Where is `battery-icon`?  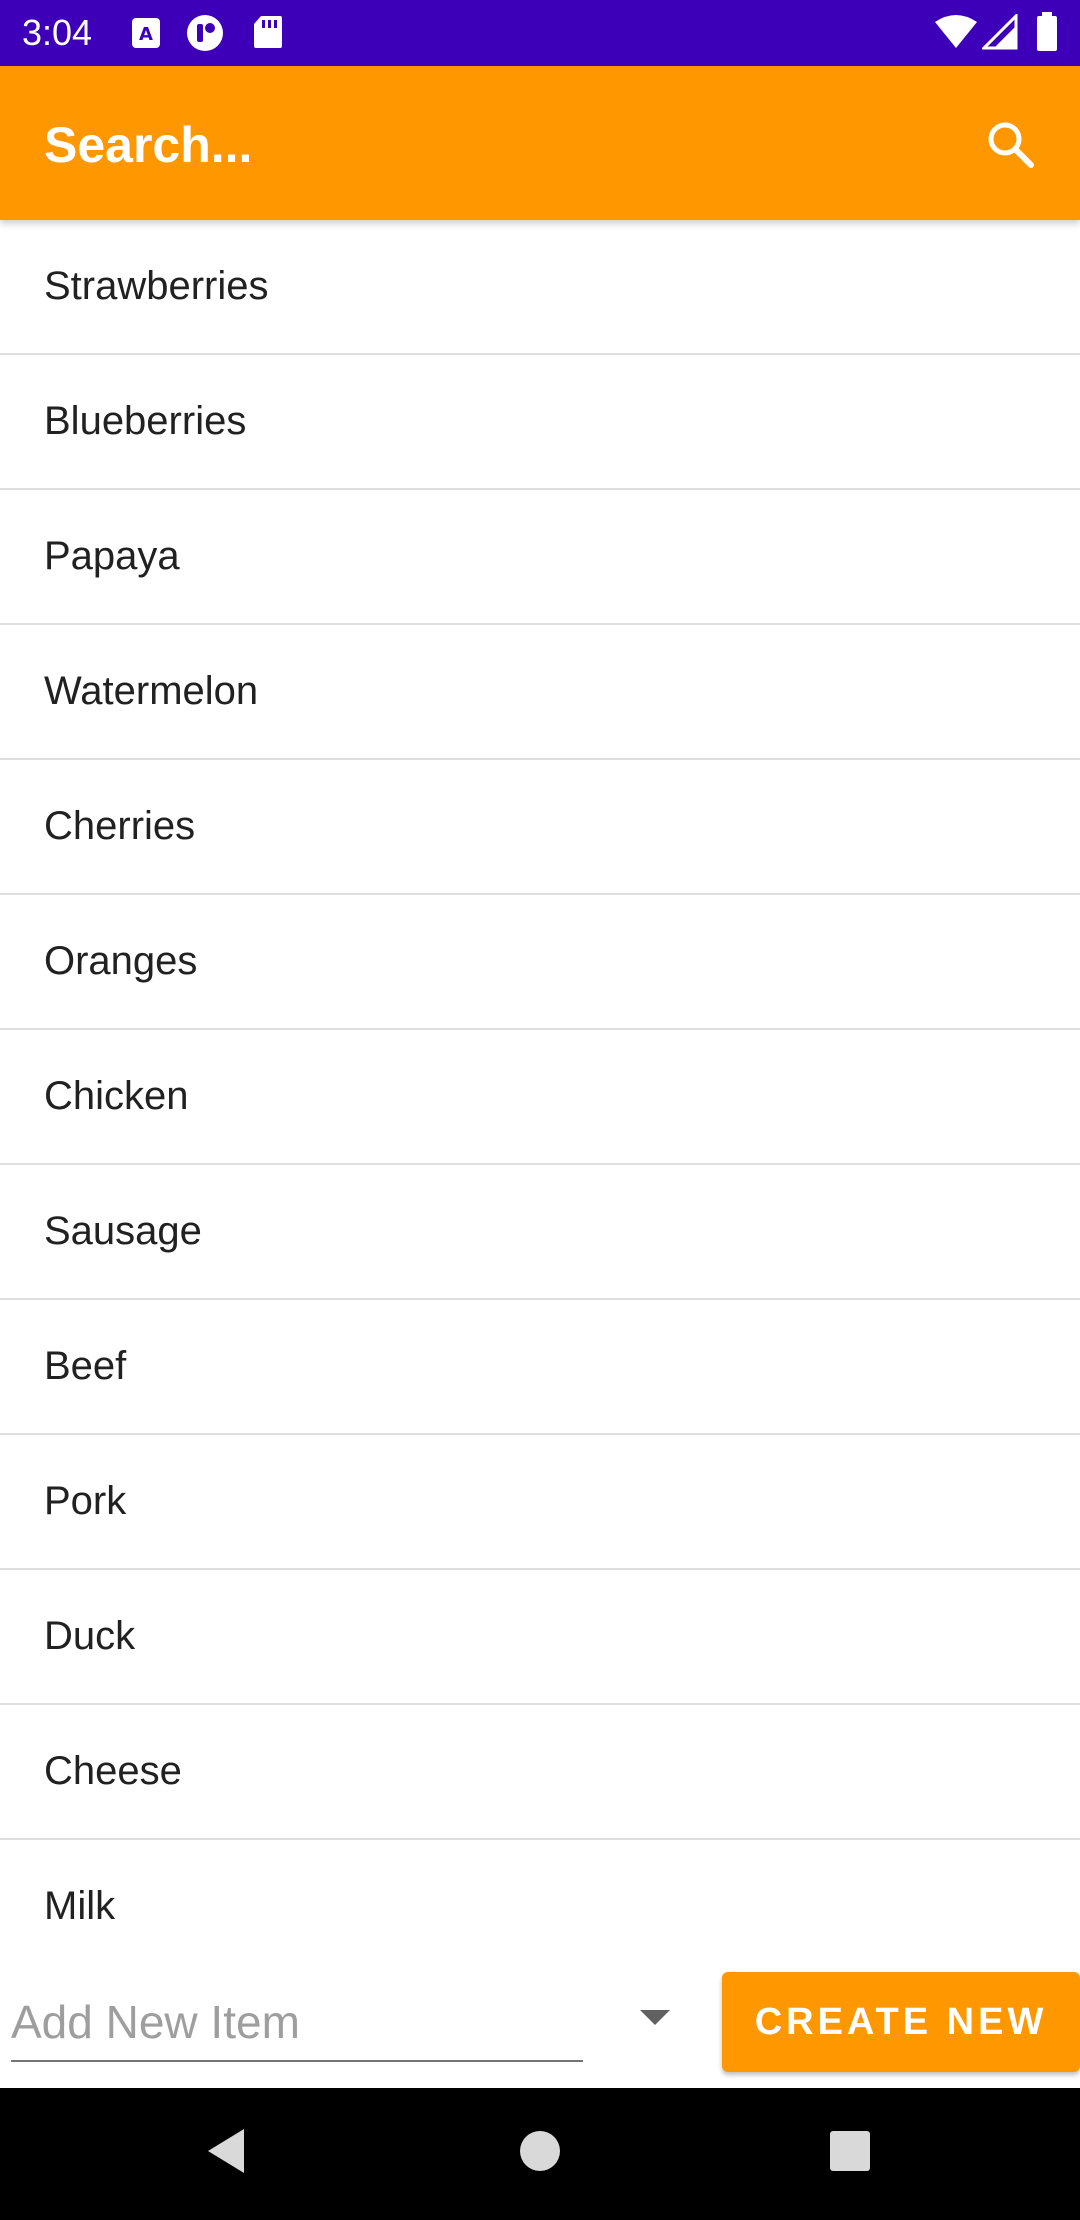
battery-icon is located at coordinates (1047, 34).